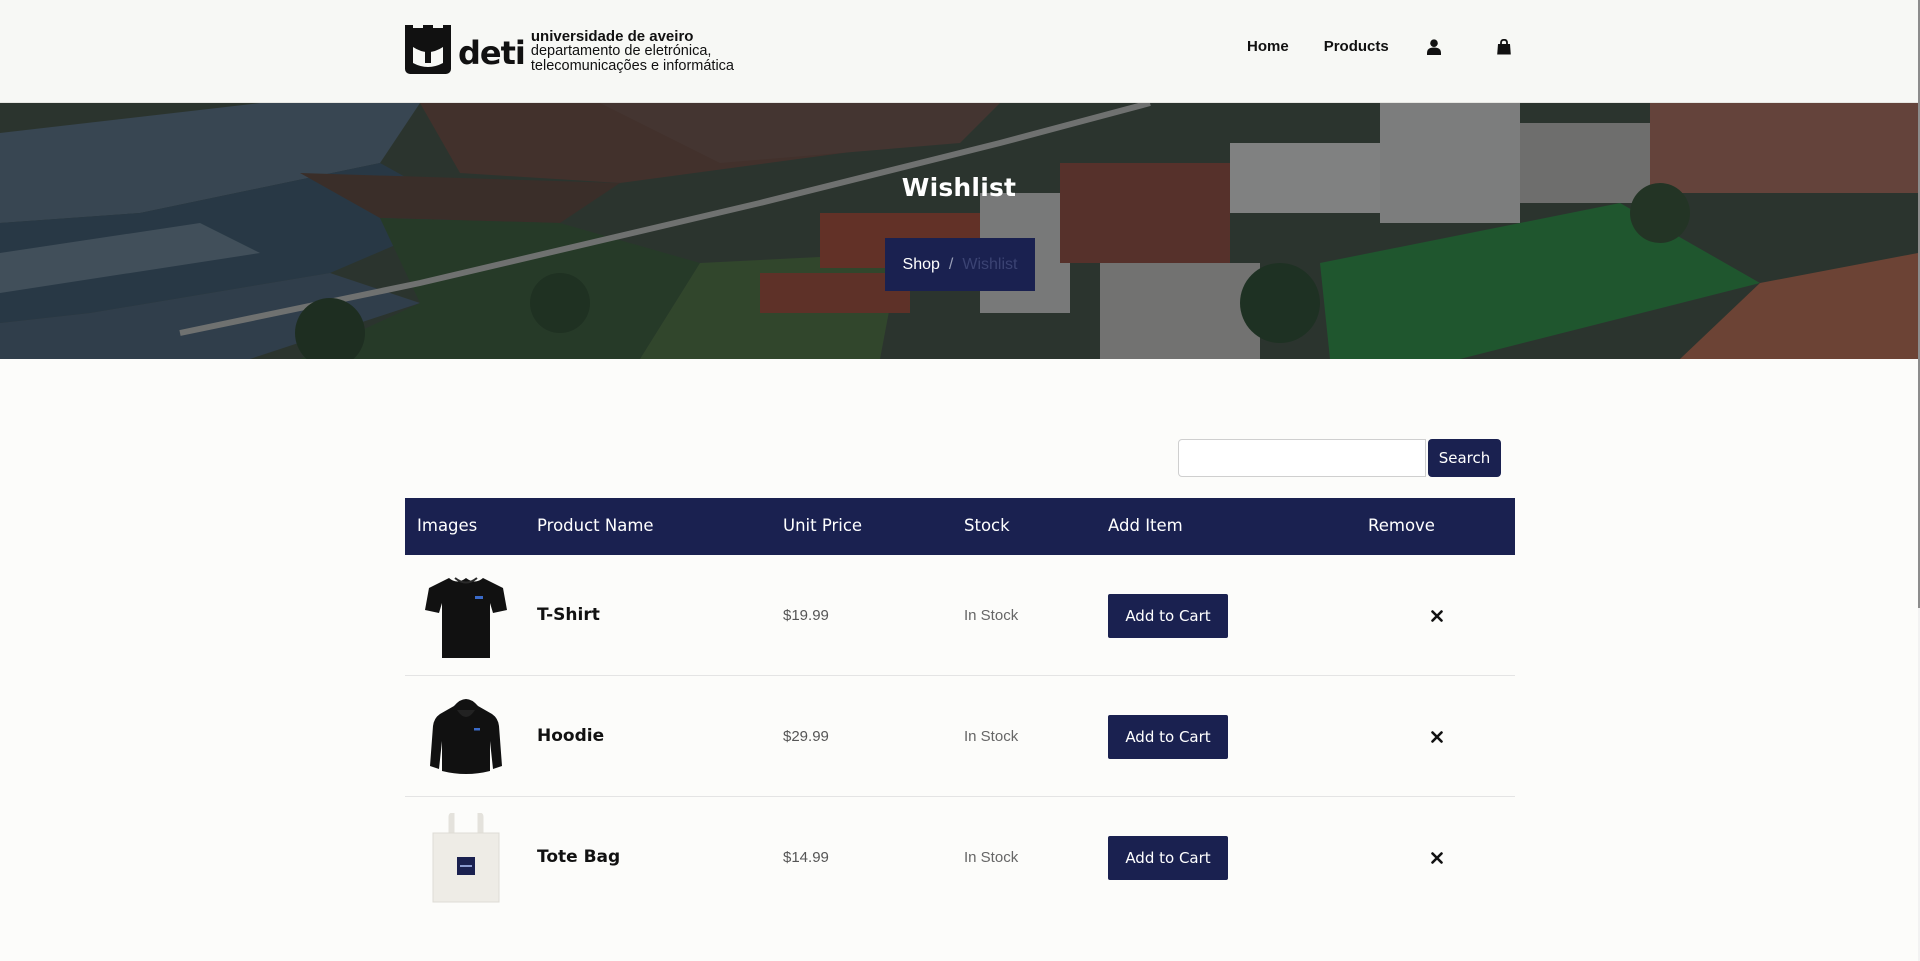 The image size is (1920, 961). I want to click on header-remove: Remove, so click(1401, 525).